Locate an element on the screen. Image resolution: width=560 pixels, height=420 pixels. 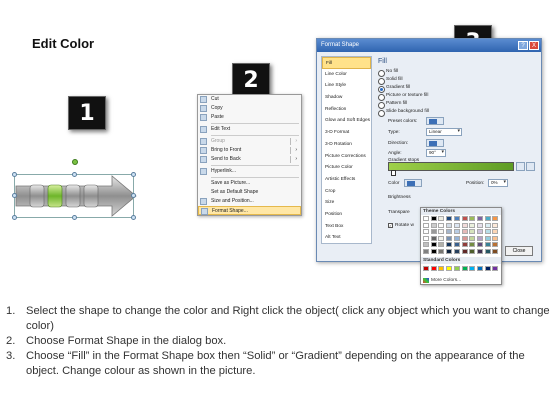
gradient-stops-bar is located at coordinates (451, 166).